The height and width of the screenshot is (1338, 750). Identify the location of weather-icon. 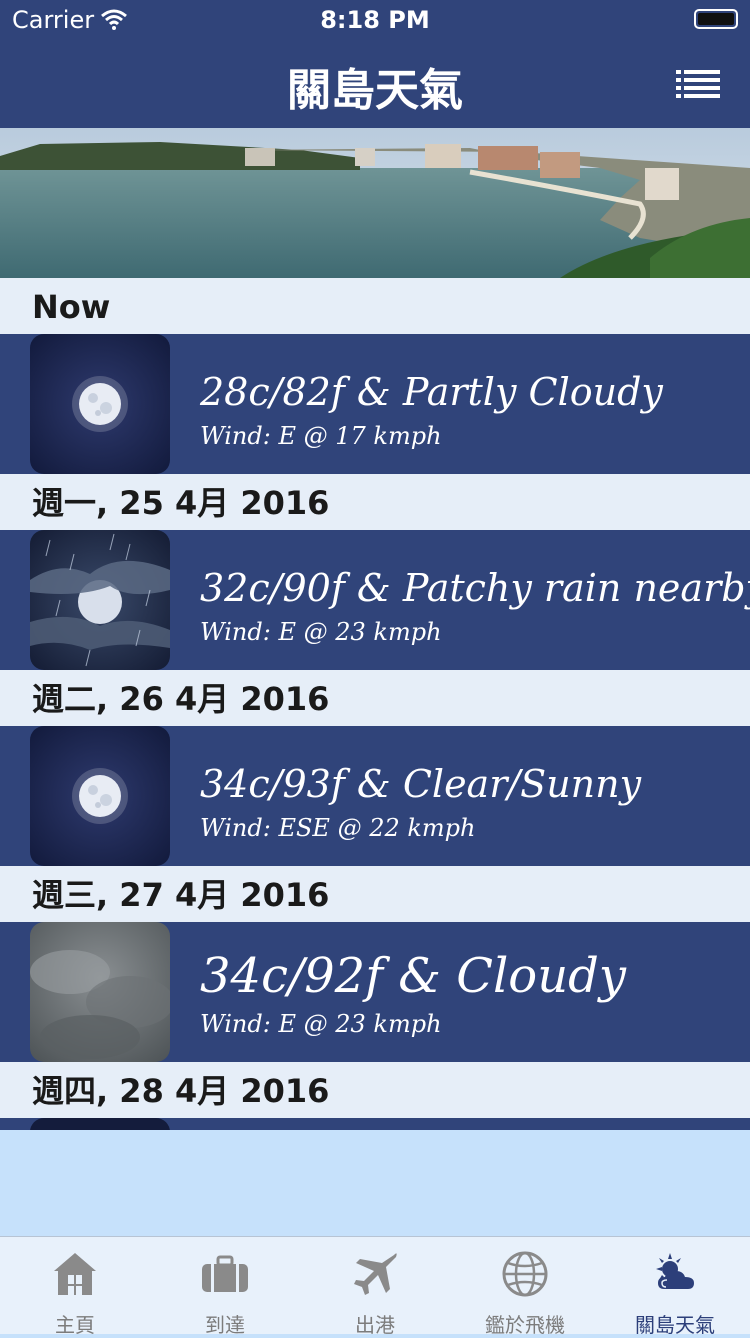
(675, 1271).